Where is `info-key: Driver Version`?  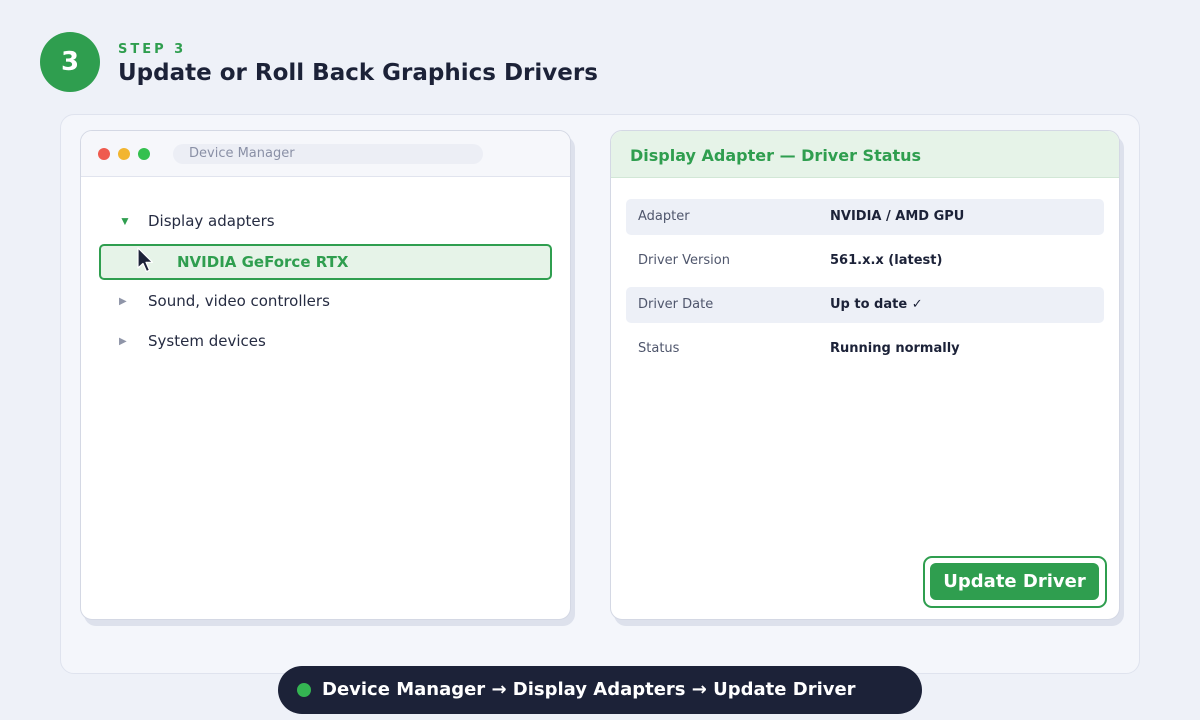 info-key: Driver Version is located at coordinates (684, 260).